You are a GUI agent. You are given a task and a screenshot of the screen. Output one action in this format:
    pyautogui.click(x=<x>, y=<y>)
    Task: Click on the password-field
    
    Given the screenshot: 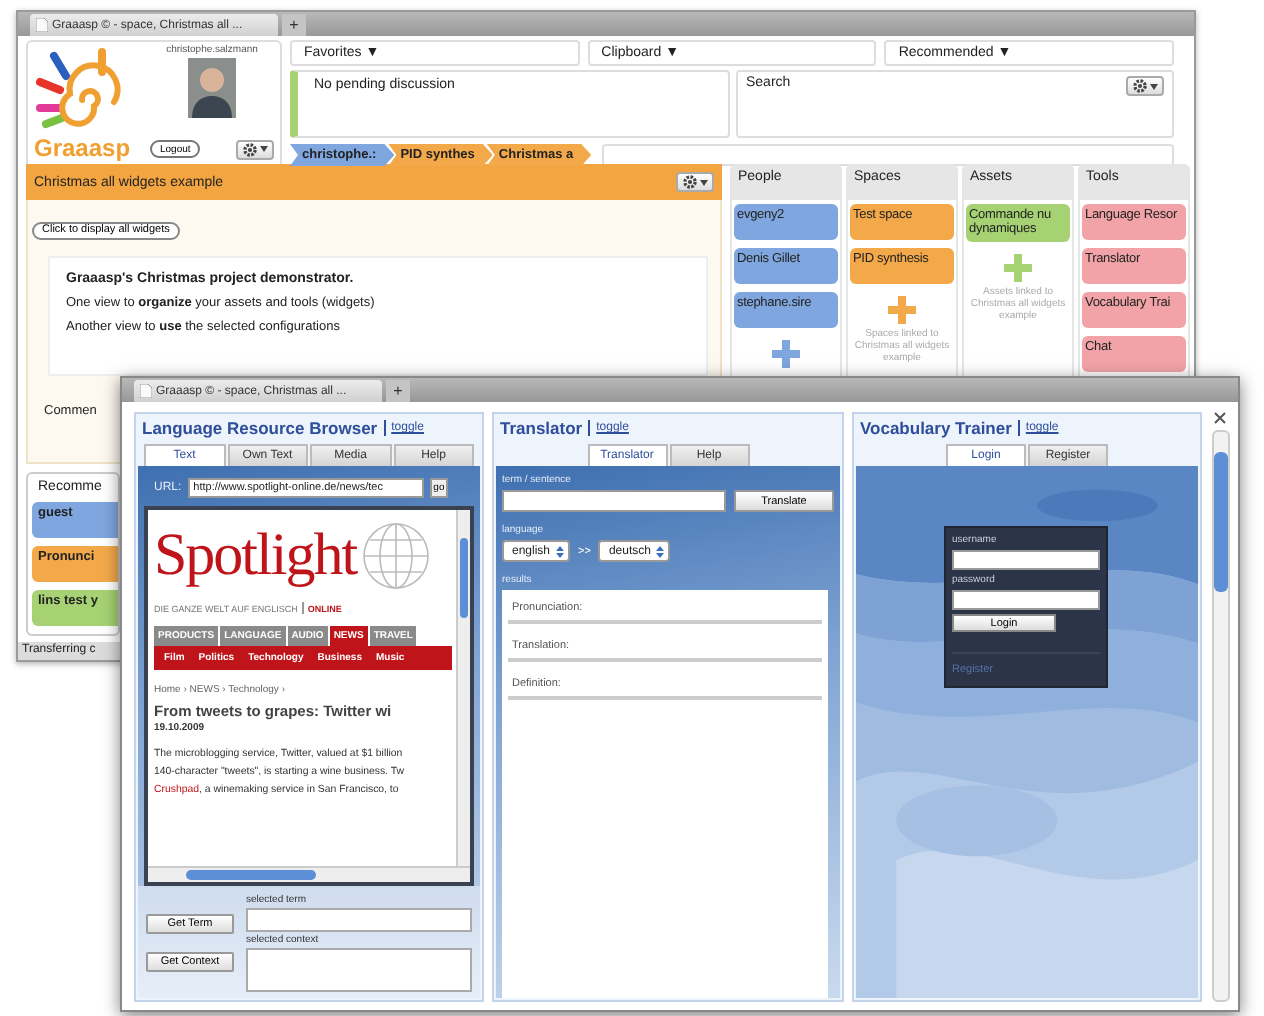 What is the action you would take?
    pyautogui.click(x=1026, y=600)
    